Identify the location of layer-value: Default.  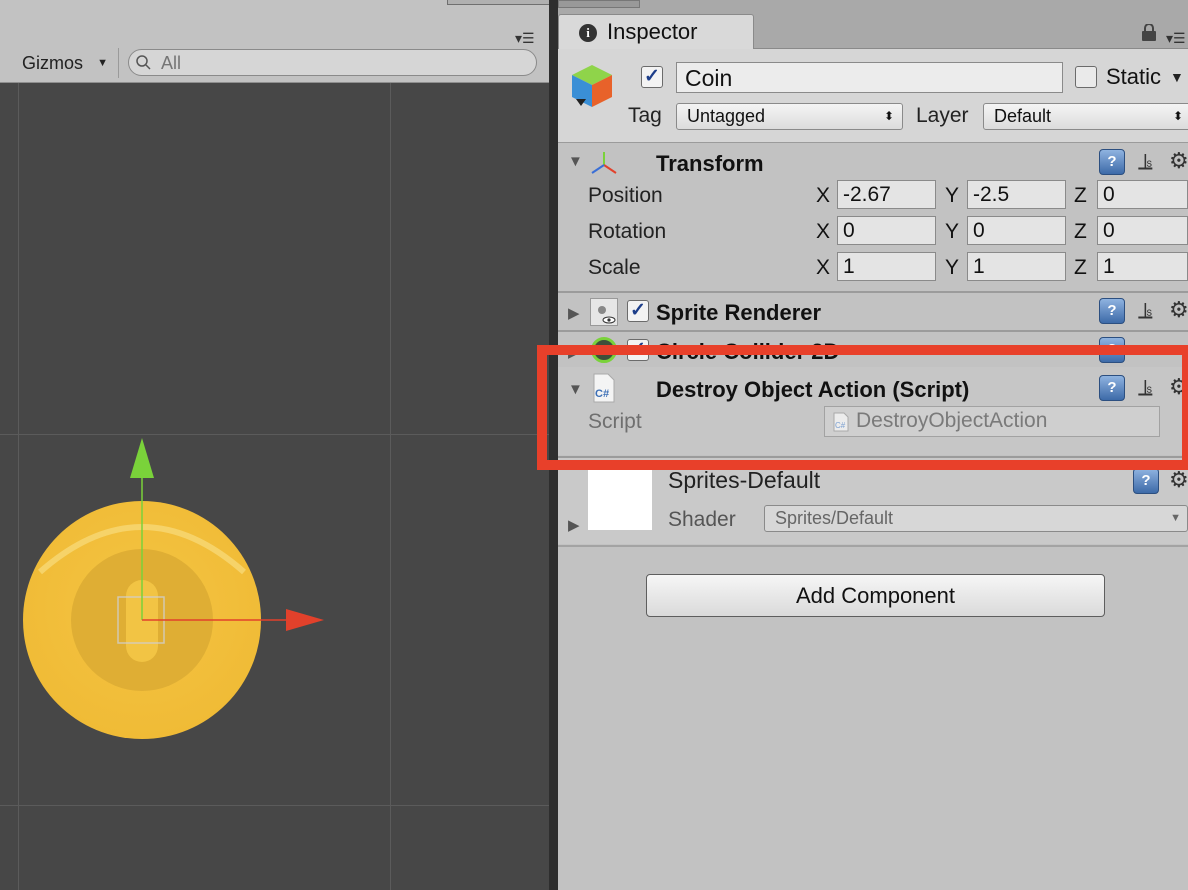
(1023, 116).